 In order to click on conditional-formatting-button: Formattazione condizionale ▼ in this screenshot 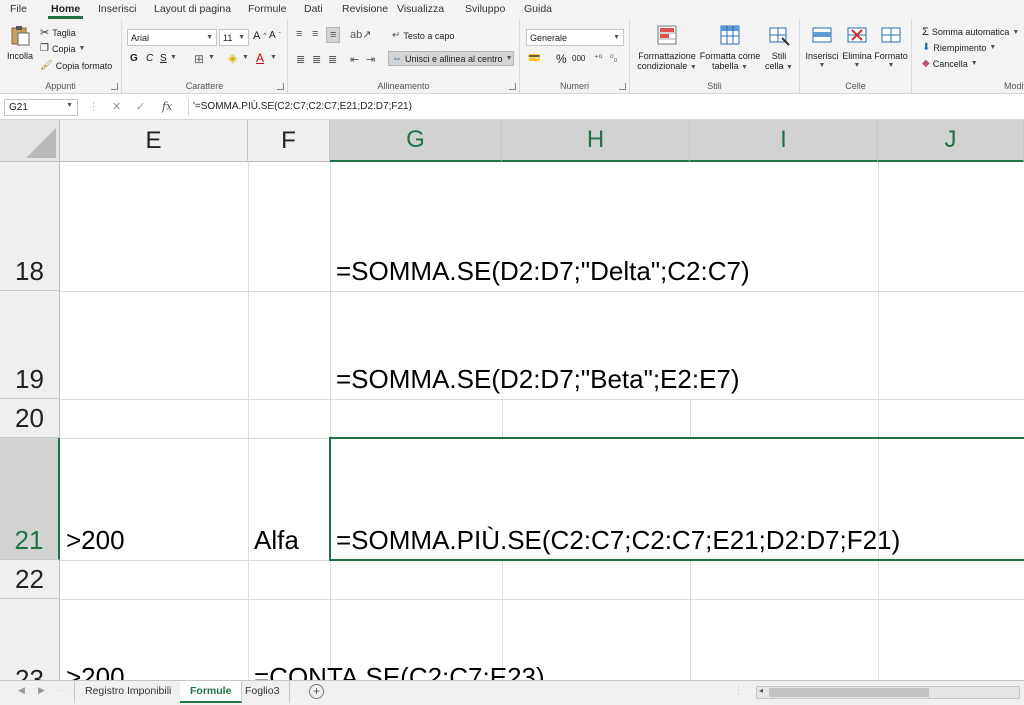, I will do `click(667, 48)`.